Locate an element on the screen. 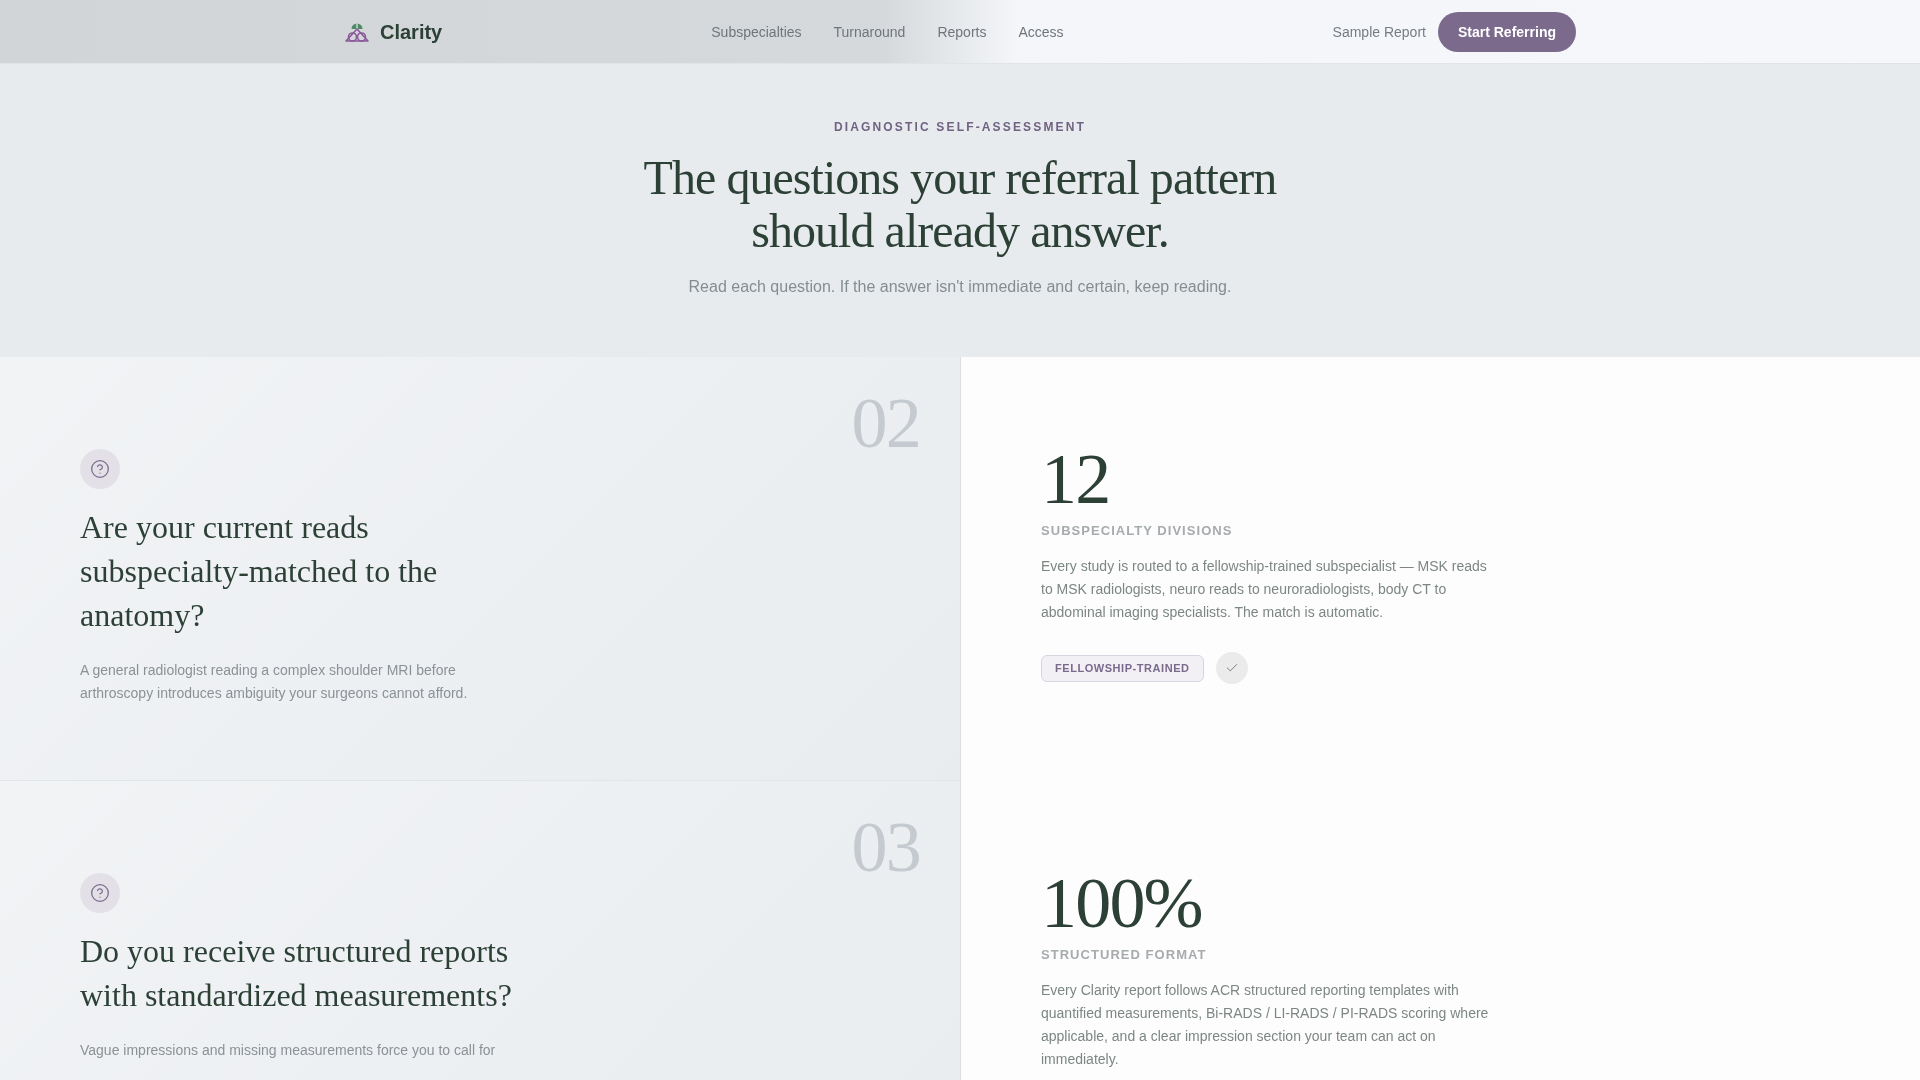  sample-report-link: Sample Report is located at coordinates (1379, 31).